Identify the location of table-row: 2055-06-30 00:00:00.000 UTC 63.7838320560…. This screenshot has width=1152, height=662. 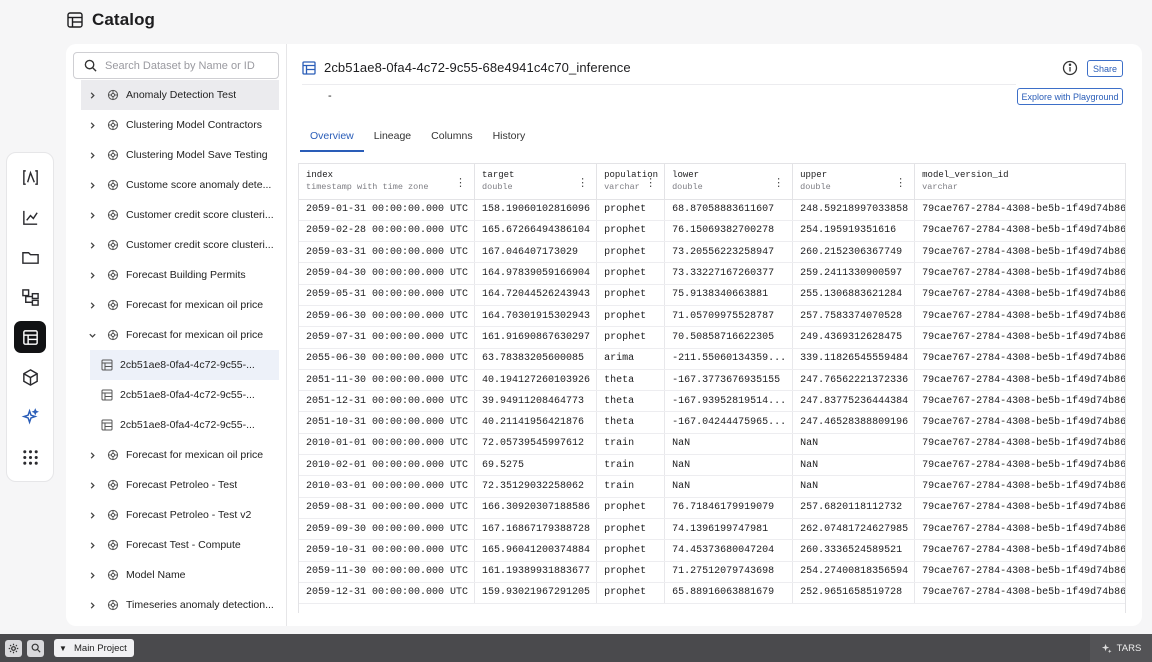
(712, 359).